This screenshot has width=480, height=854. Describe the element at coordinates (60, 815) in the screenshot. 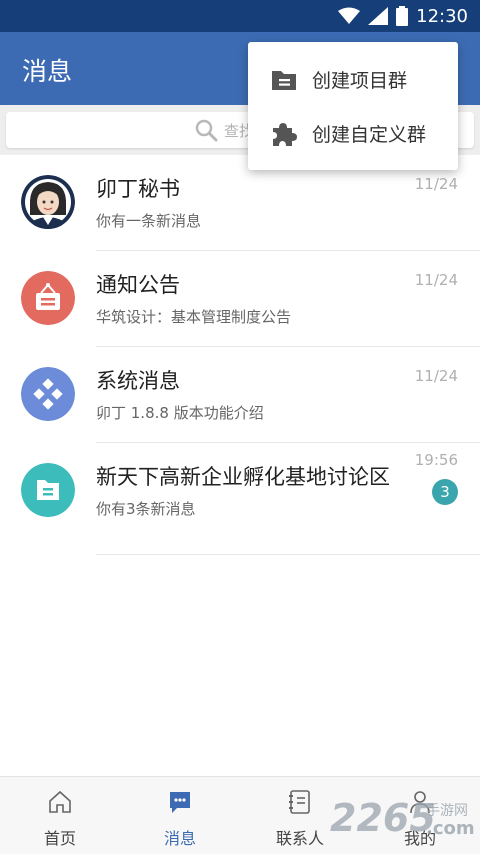

I see `nav-item-home: 首页` at that location.